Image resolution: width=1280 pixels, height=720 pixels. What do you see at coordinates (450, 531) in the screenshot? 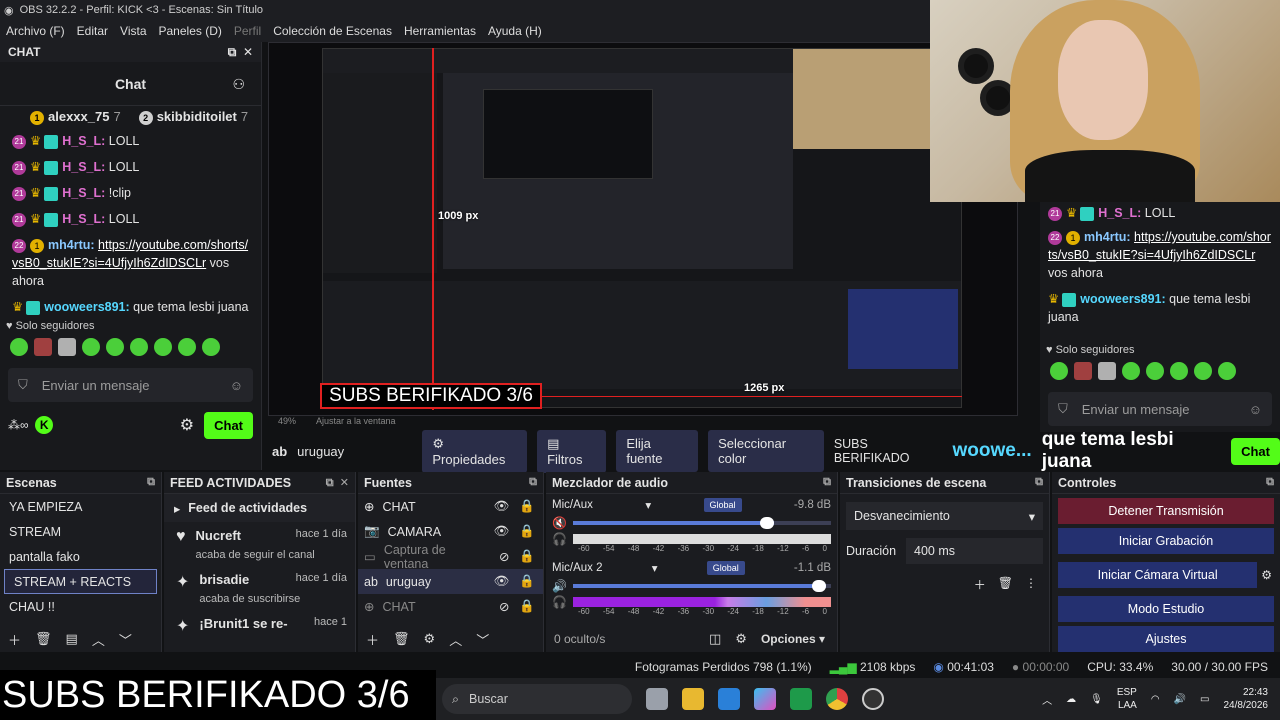
I see `source-item: 📷 CAMARA 👁 🔒` at bounding box center [450, 531].